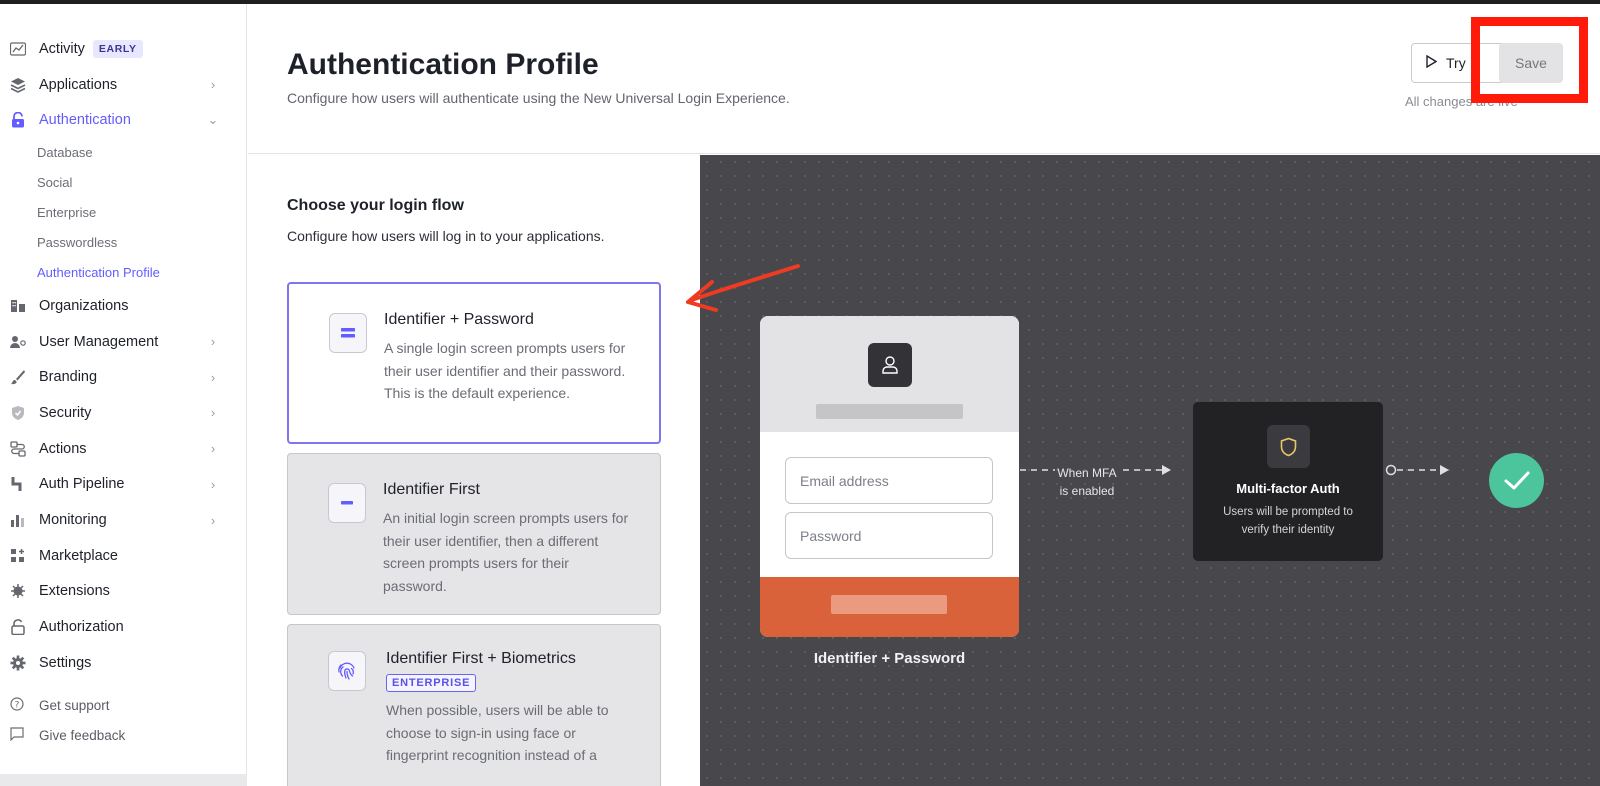  What do you see at coordinates (459, 319) in the screenshot?
I see `option-title: Identifier + Password` at bounding box center [459, 319].